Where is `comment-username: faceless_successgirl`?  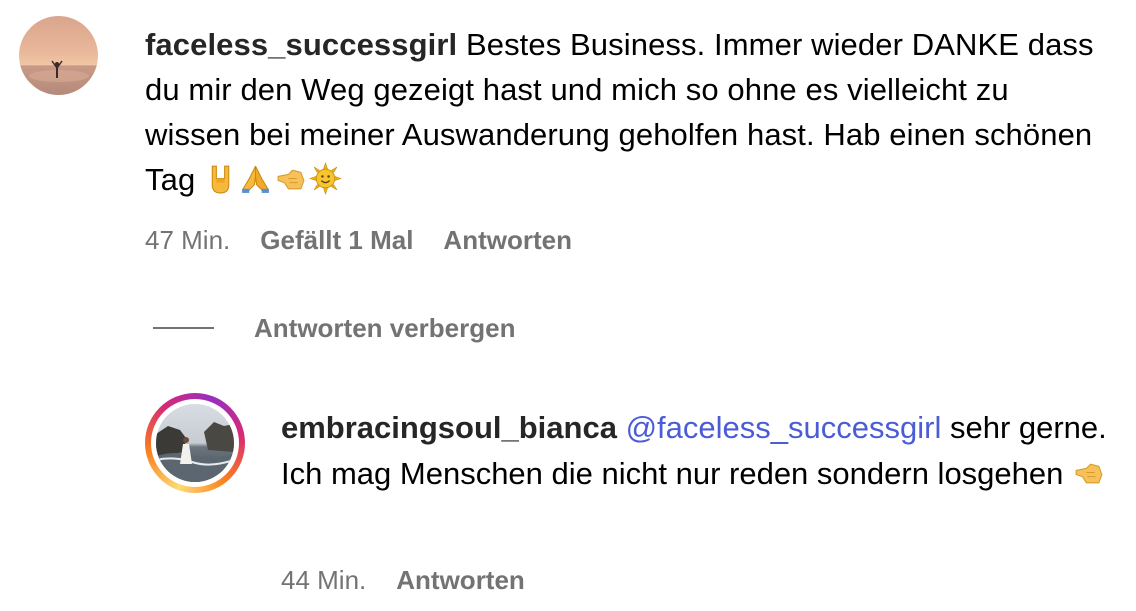
comment-username: faceless_successgirl is located at coordinates (301, 44).